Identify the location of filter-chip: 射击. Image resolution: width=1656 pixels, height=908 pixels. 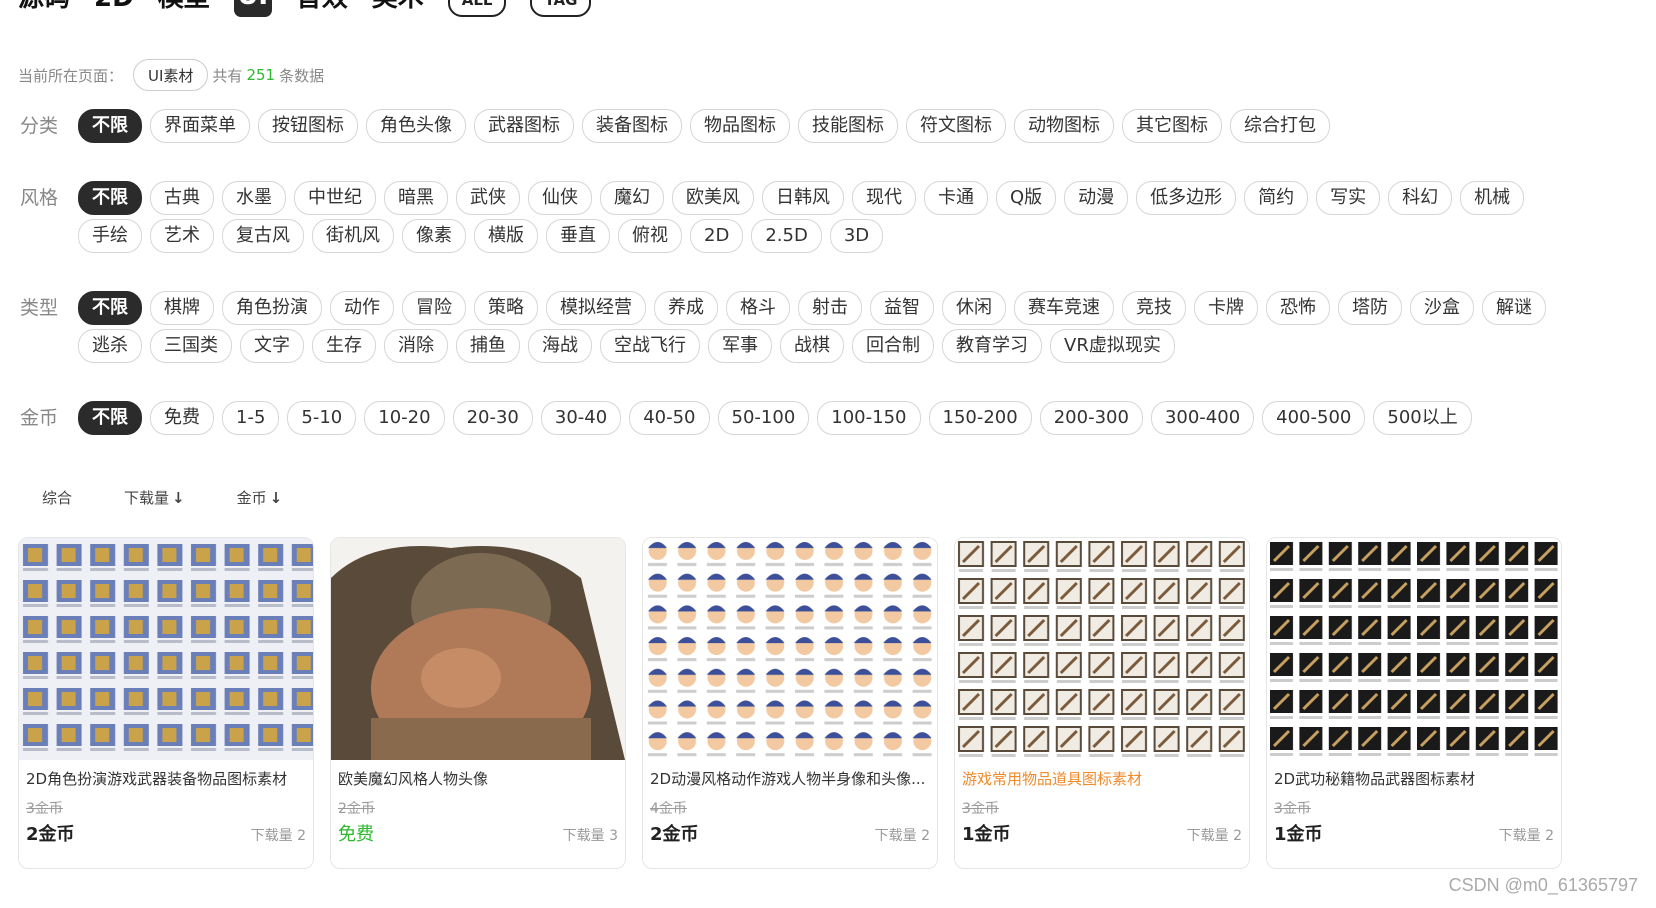
(830, 308).